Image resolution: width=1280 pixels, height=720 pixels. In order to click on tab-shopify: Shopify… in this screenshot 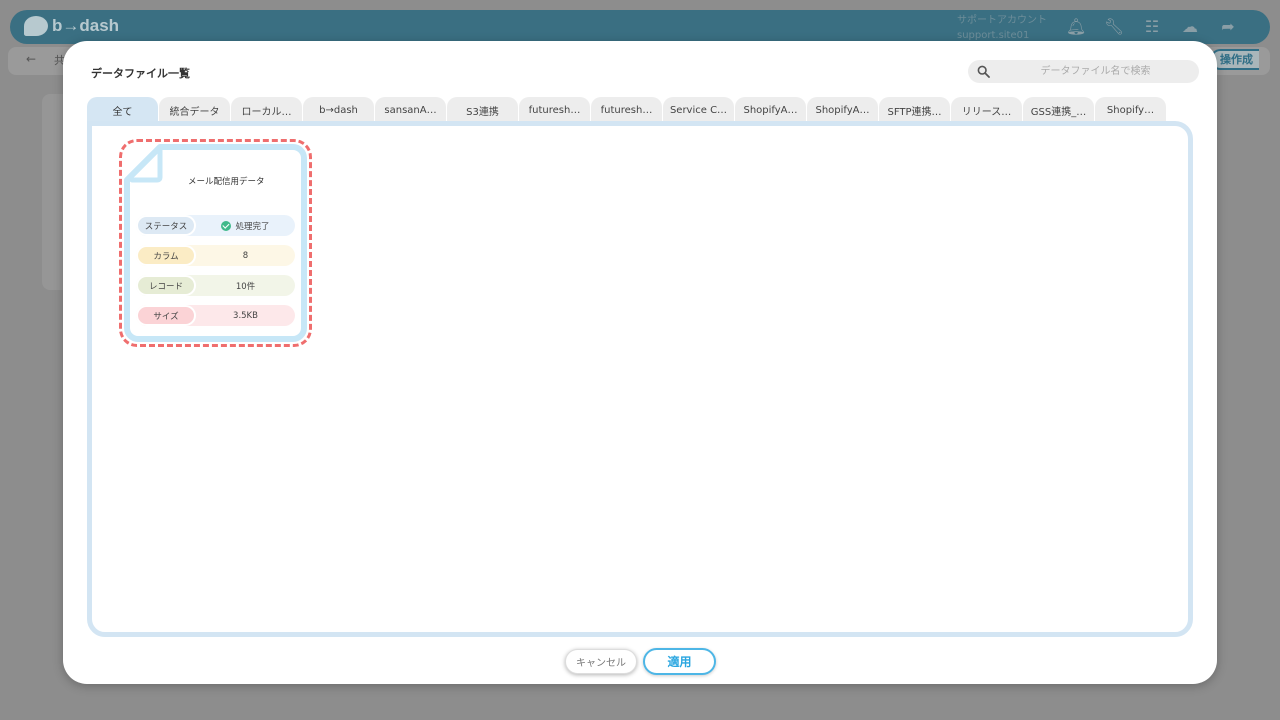, I will do `click(1130, 110)`.